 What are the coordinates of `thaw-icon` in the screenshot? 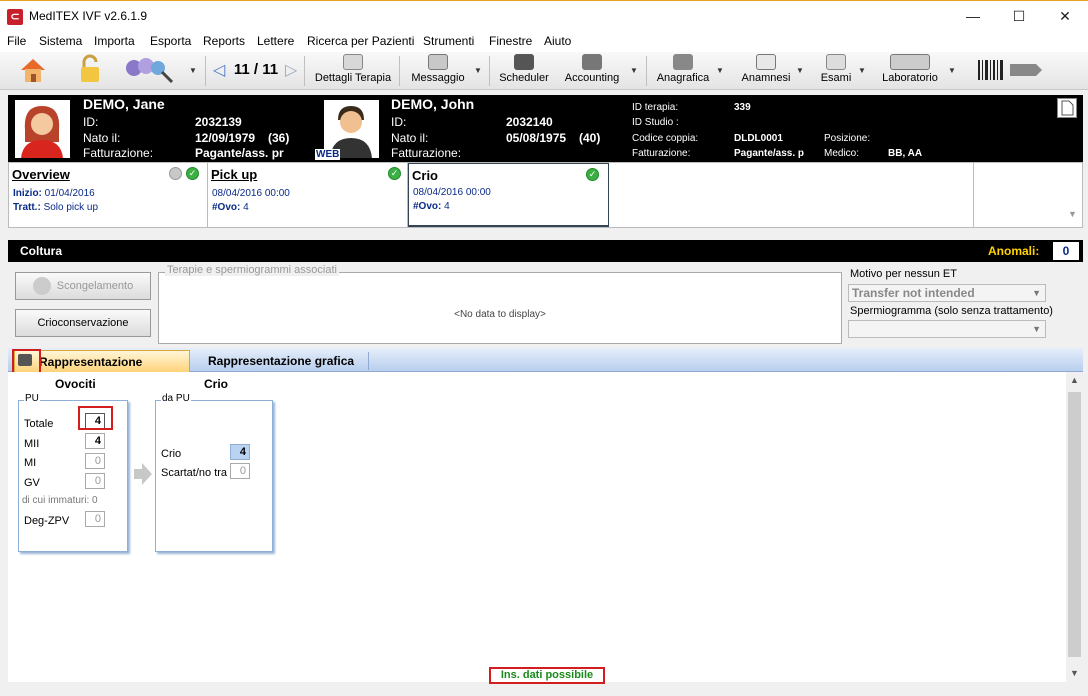 It's located at (41, 286).